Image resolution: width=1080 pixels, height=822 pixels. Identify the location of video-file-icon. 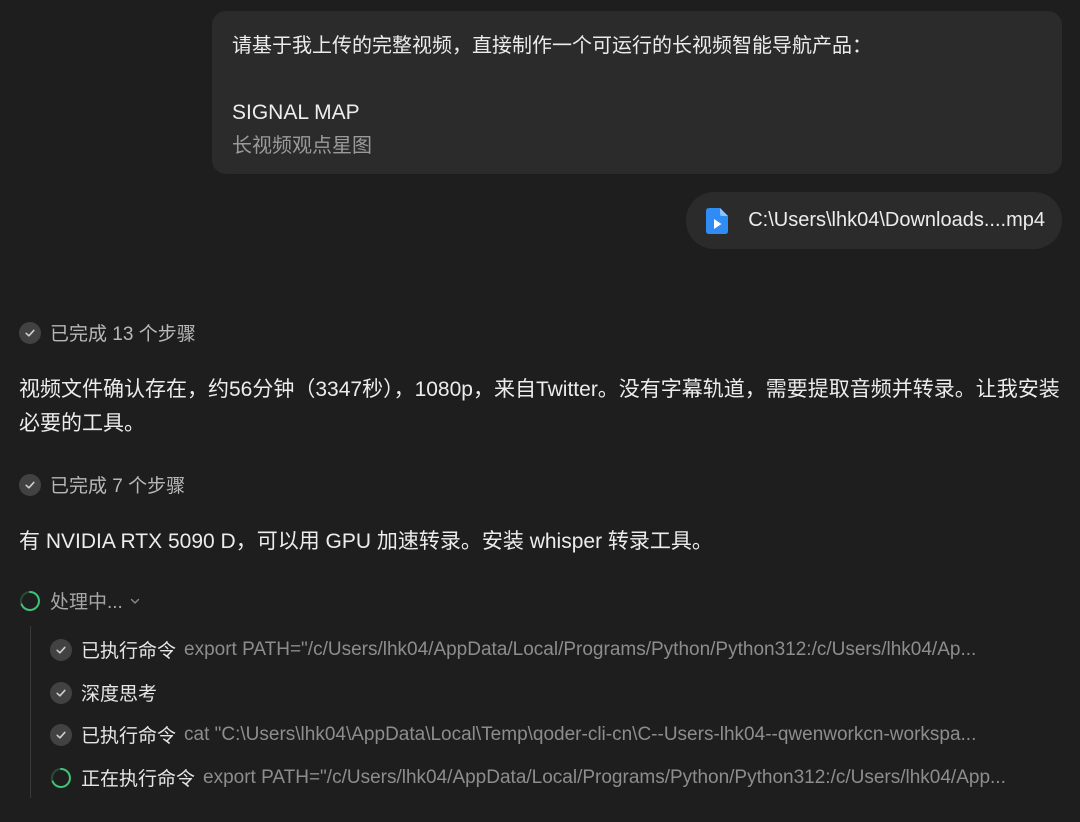
(717, 220).